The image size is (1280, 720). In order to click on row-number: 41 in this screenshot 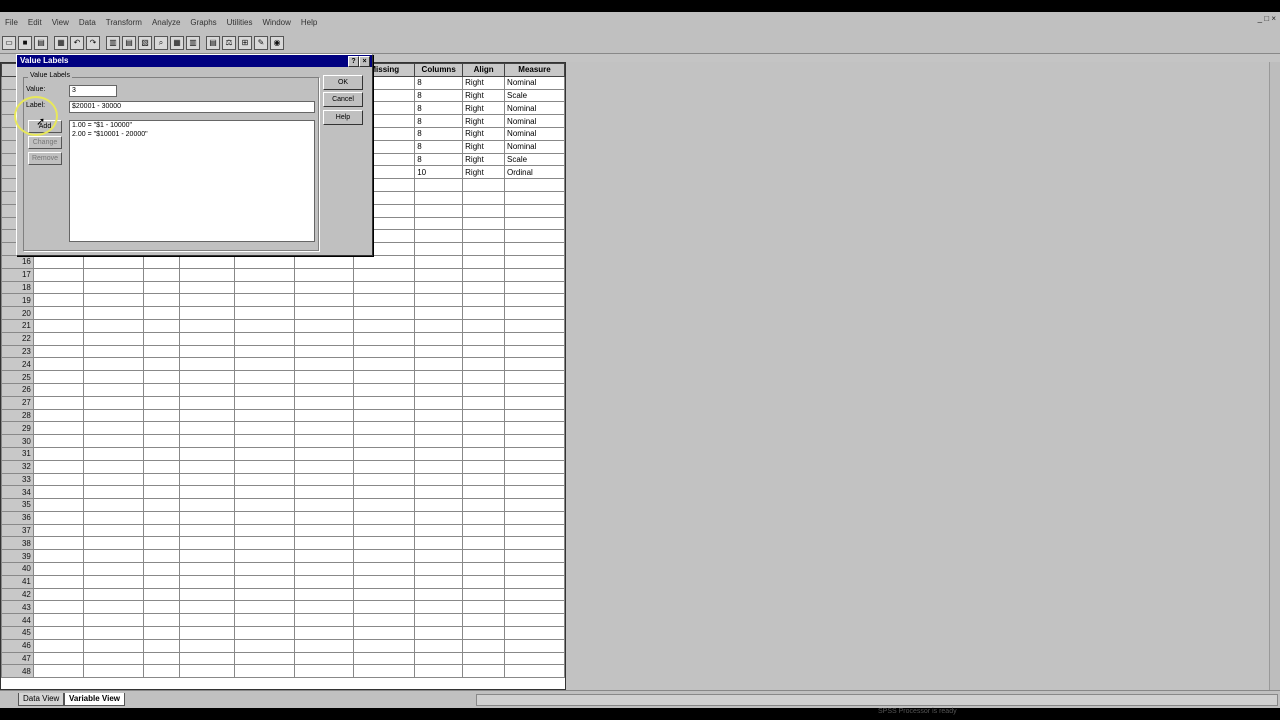, I will do `click(17, 581)`.